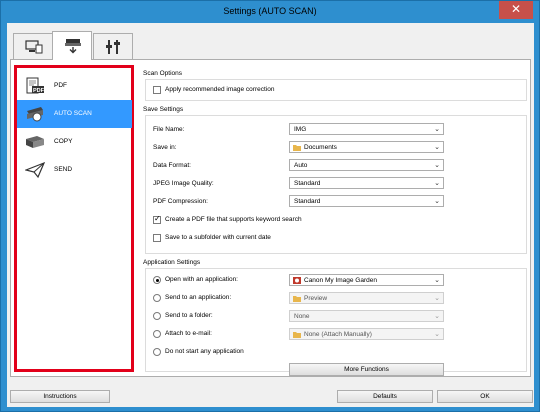 Image resolution: width=540 pixels, height=412 pixels. Describe the element at coordinates (220, 89) in the screenshot. I see `apply-correction-label: Apply recommended image correction` at that location.